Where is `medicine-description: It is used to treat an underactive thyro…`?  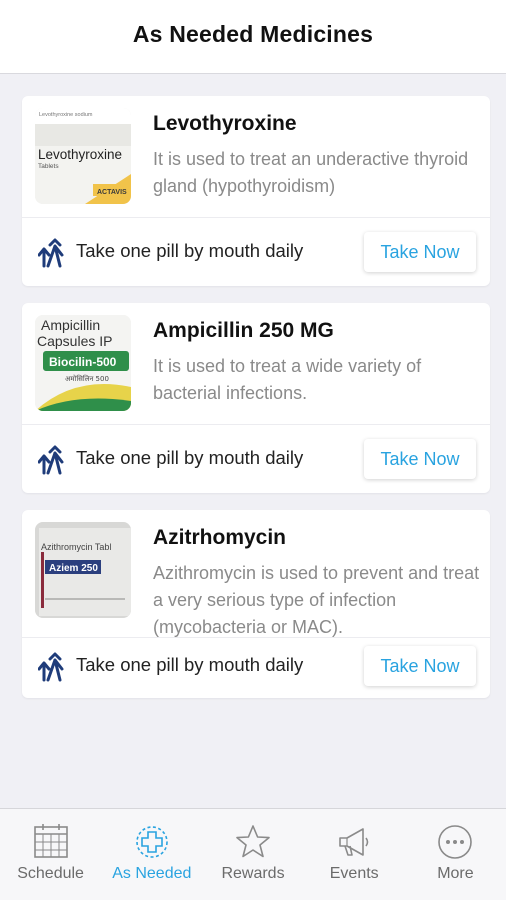 medicine-description: It is used to treat an underactive thyro… is located at coordinates (311, 172).